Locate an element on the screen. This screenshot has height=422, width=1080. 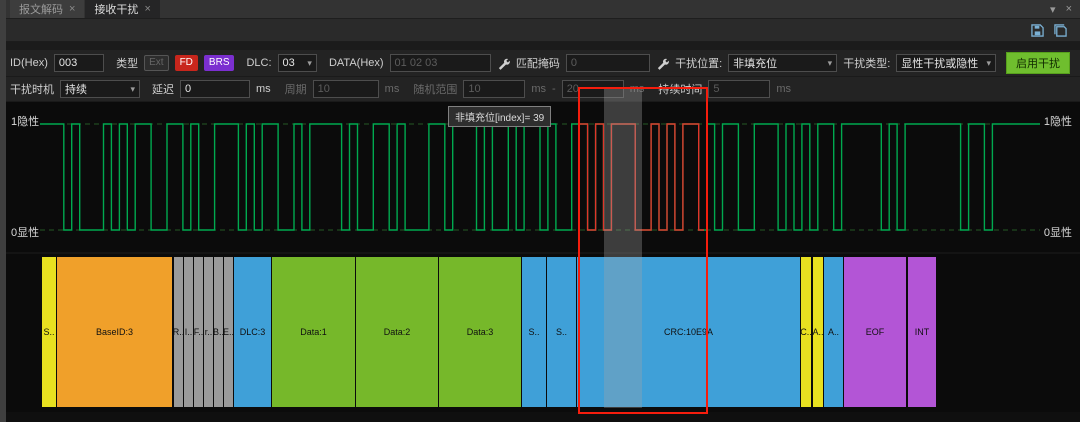
frame-field: B.. is located at coordinates (218, 332).